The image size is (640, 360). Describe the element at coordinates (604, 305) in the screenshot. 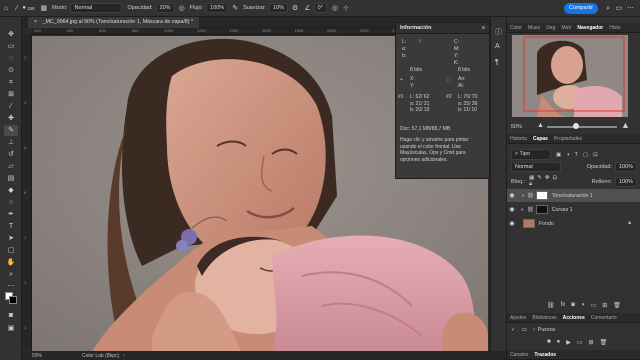

I see `new-layer-icon: ⊞` at that location.